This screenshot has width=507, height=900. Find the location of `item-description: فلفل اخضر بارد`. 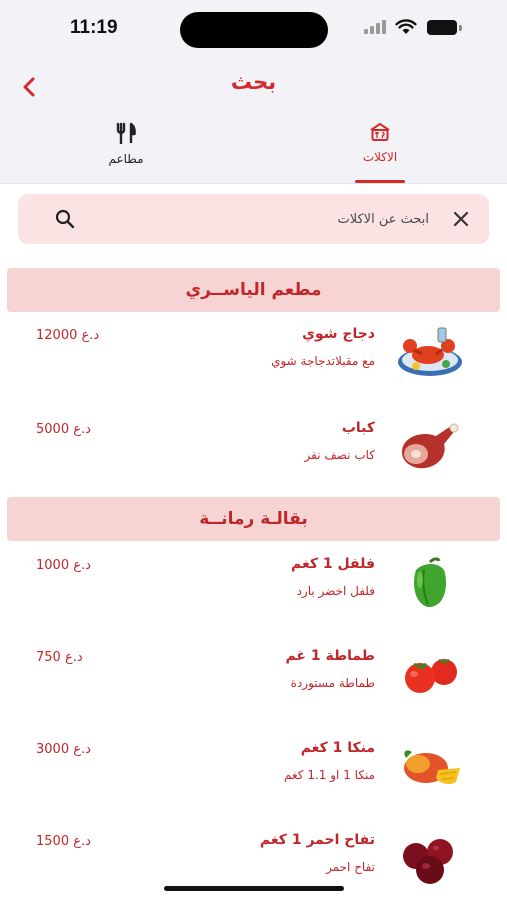

item-description: فلفل اخضر بارد is located at coordinates (335, 591).